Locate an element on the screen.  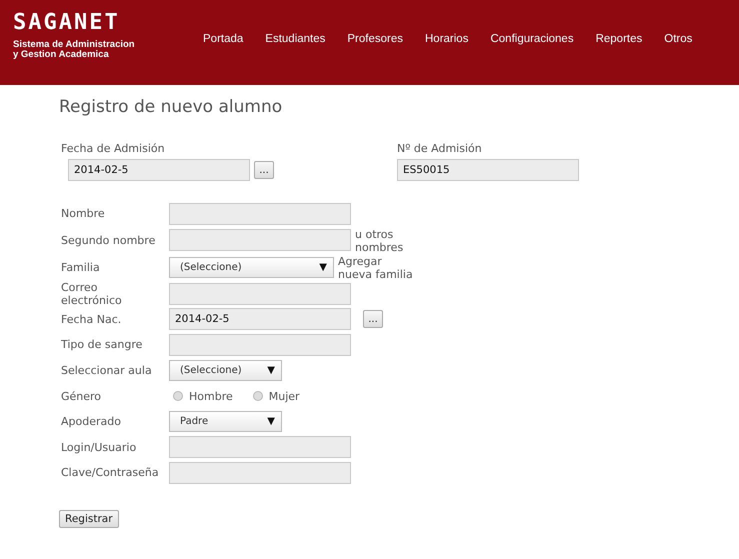
field-label: Correo electrónico is located at coordinates (92, 293).